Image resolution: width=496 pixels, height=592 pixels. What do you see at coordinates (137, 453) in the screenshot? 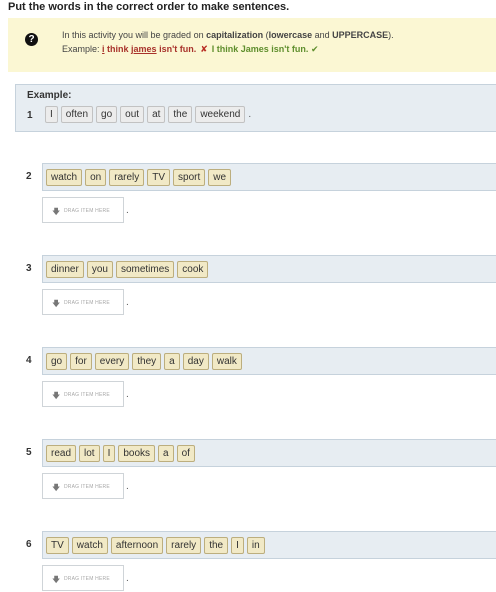
I see `draggable-word: books` at bounding box center [137, 453].